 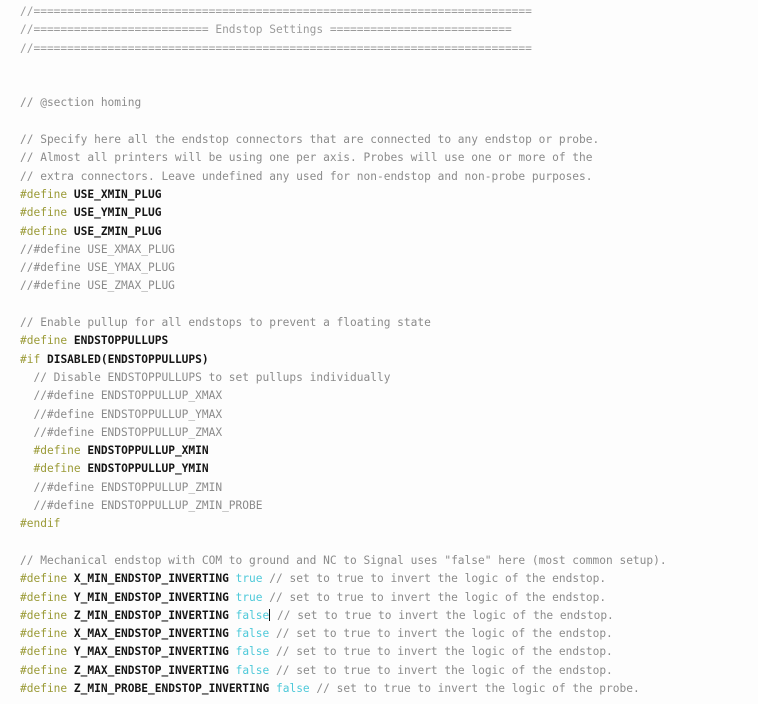 What do you see at coordinates (141, 506) in the screenshot?
I see `comment-text: //#define ENDSTOPPULLUP_ZMIN_PROBE` at bounding box center [141, 506].